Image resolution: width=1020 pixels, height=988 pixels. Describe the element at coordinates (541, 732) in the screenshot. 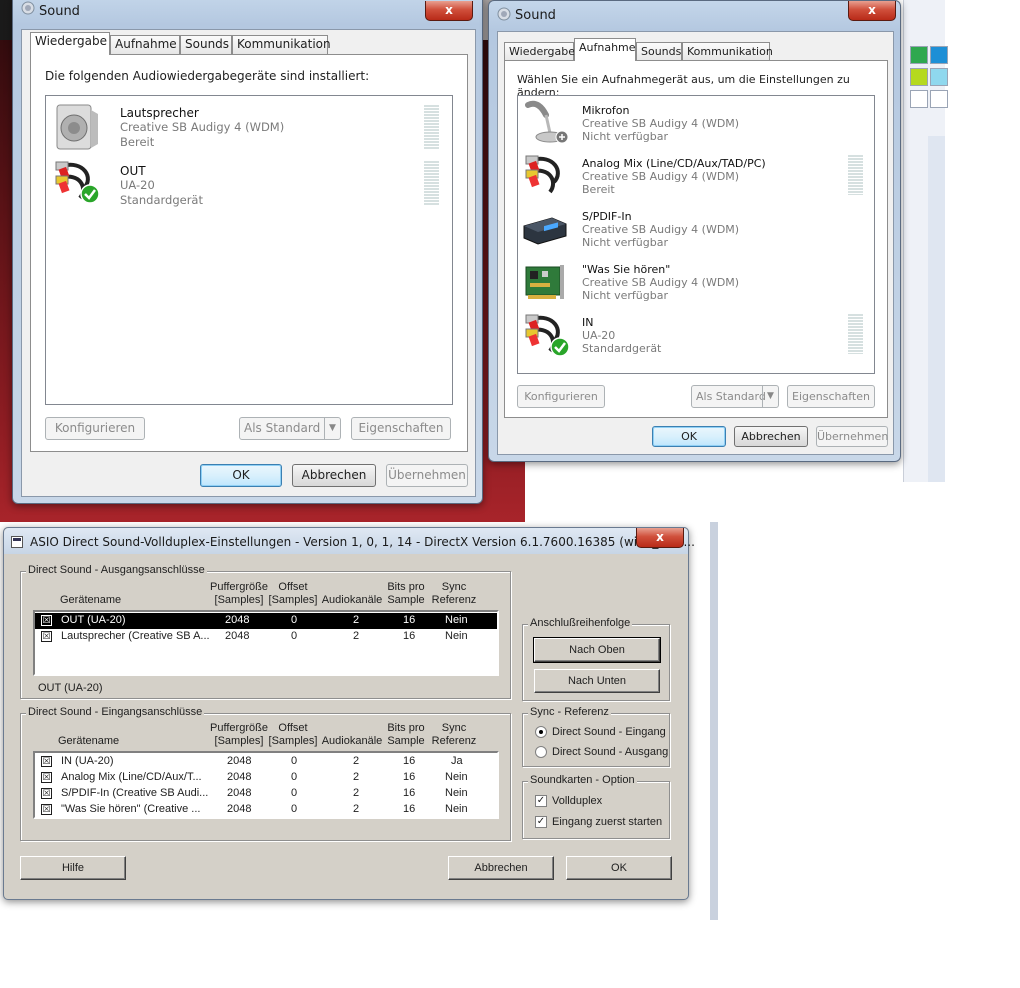

I see `sync-input-radio` at that location.